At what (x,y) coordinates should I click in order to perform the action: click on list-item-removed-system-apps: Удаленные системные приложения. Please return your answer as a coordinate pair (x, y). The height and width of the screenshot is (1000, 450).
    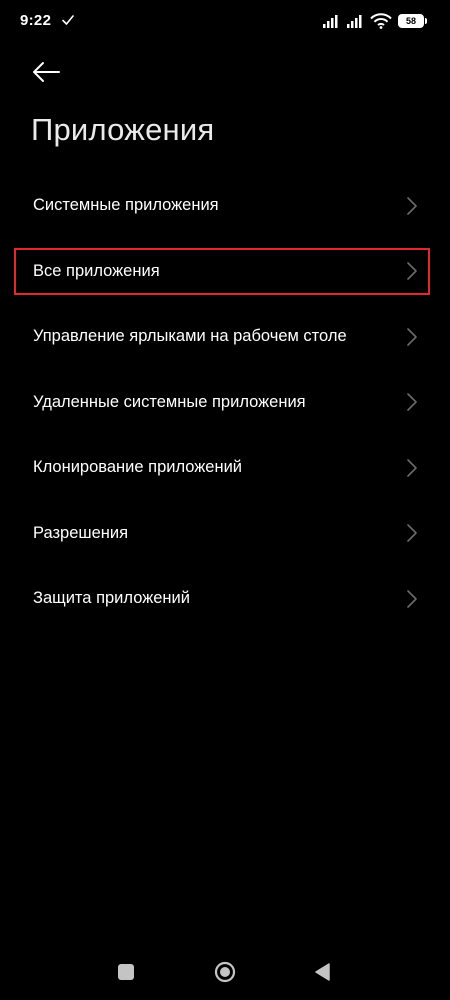
    Looking at the image, I should click on (225, 403).